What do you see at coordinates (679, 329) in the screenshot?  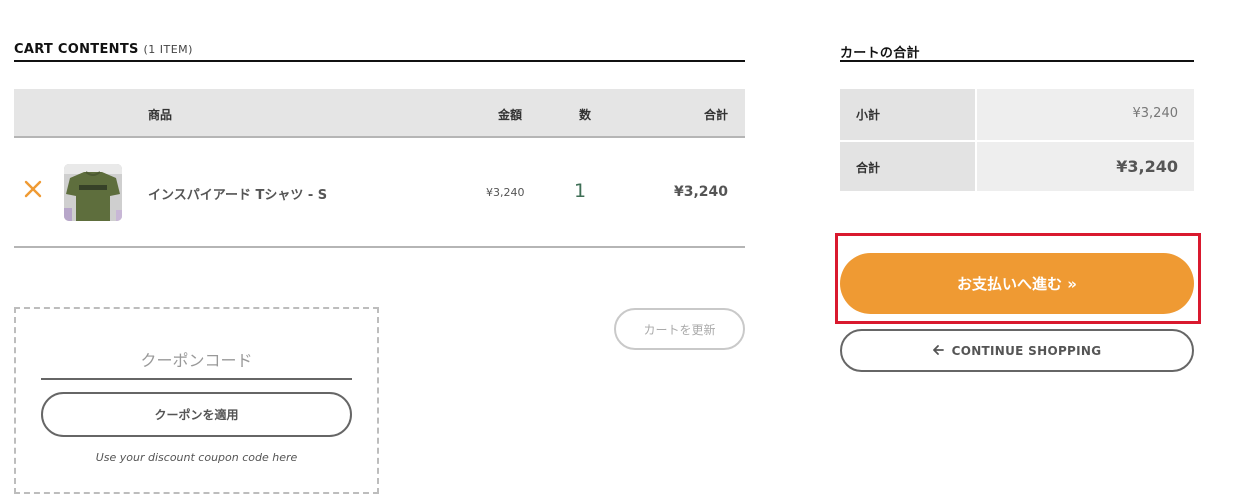 I see `update-cart-button: カートを更新` at bounding box center [679, 329].